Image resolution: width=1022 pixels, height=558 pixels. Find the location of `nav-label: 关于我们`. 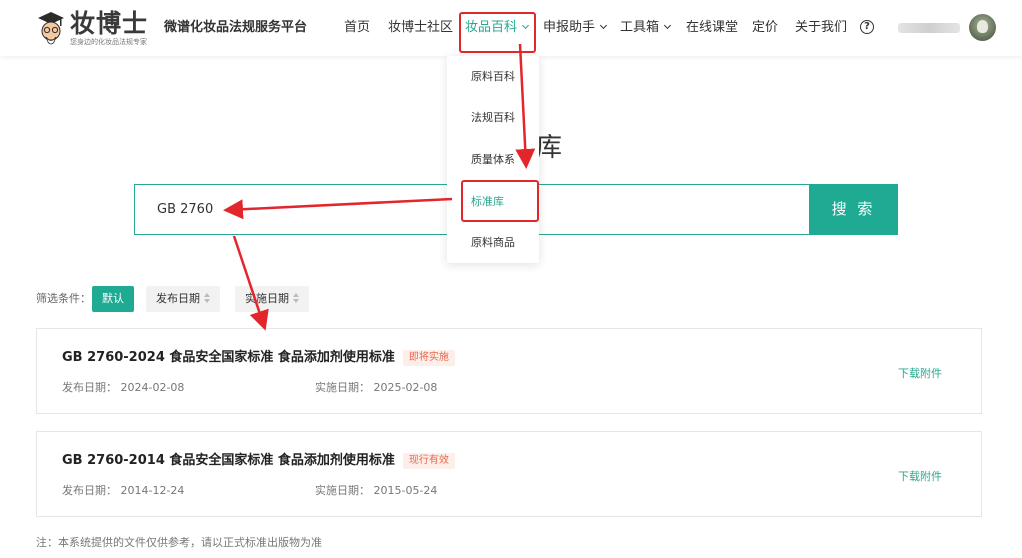

nav-label: 关于我们 is located at coordinates (821, 27).